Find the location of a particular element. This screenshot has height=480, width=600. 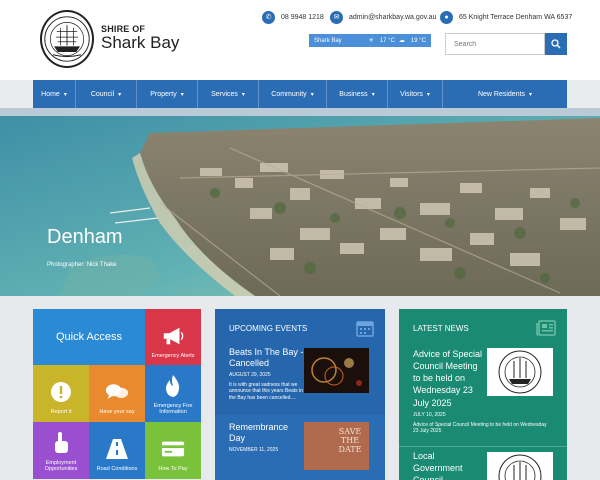

chat-bubbles-icon is located at coordinates (117, 392).